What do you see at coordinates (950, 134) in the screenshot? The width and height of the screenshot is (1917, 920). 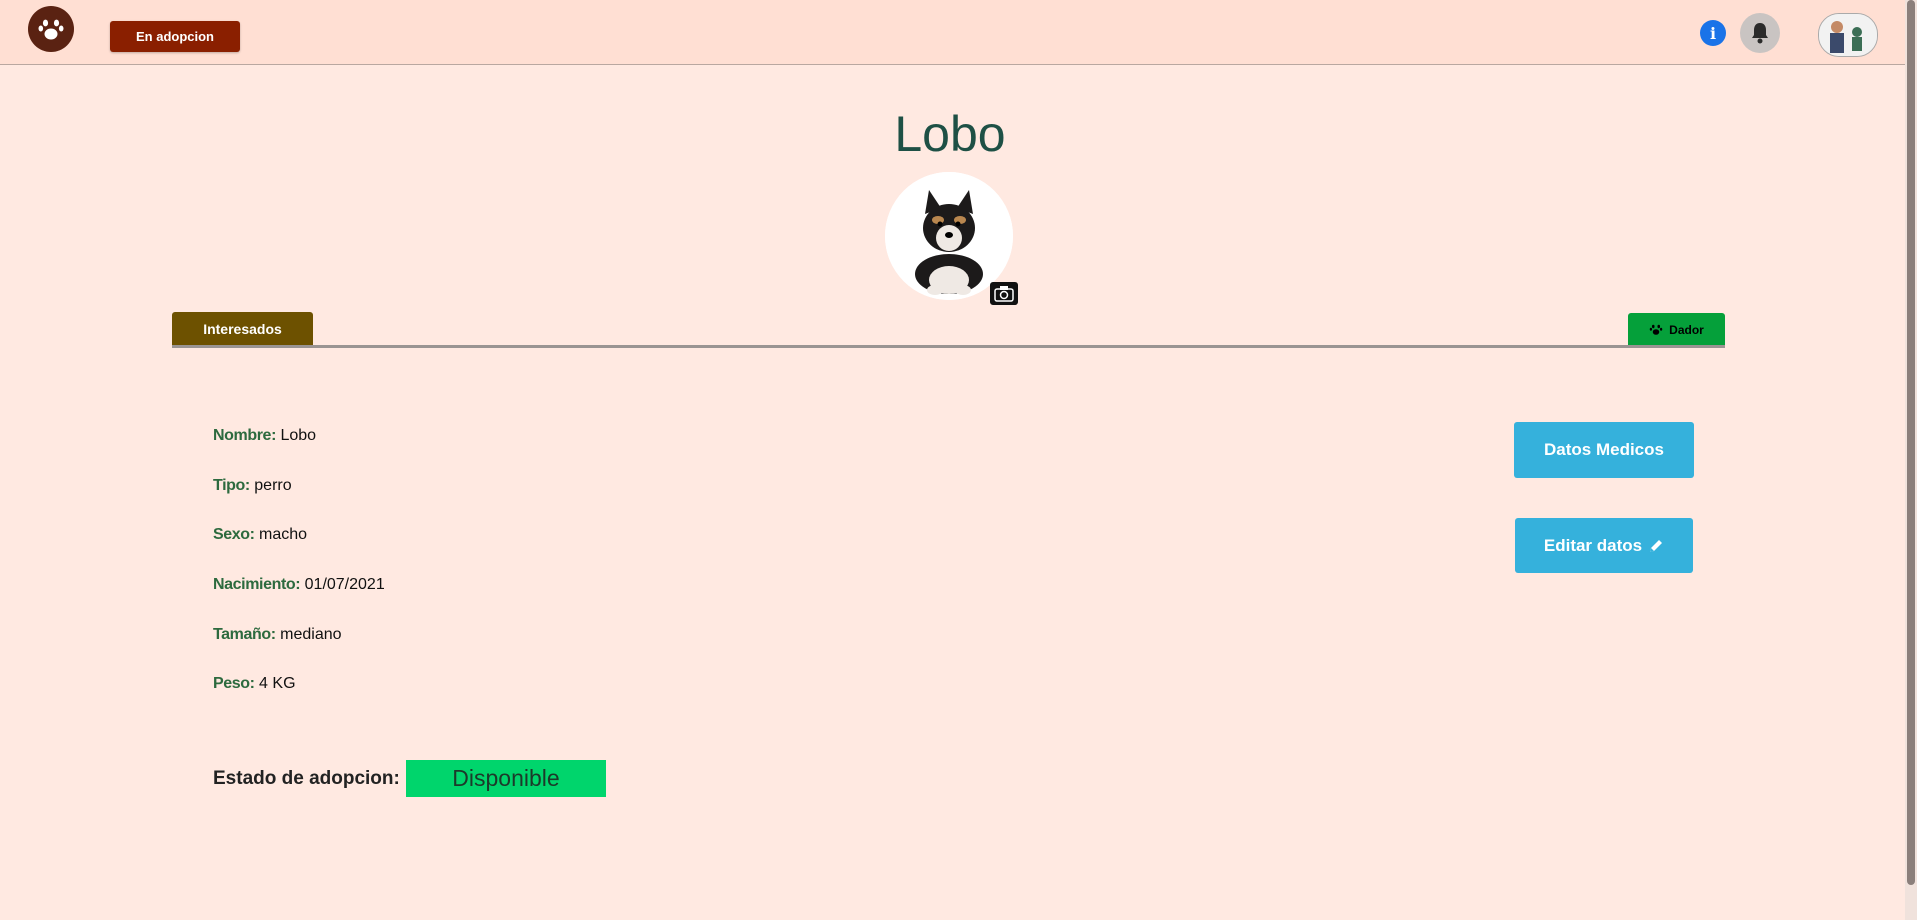 I see `pet-name-title: Lobo` at bounding box center [950, 134].